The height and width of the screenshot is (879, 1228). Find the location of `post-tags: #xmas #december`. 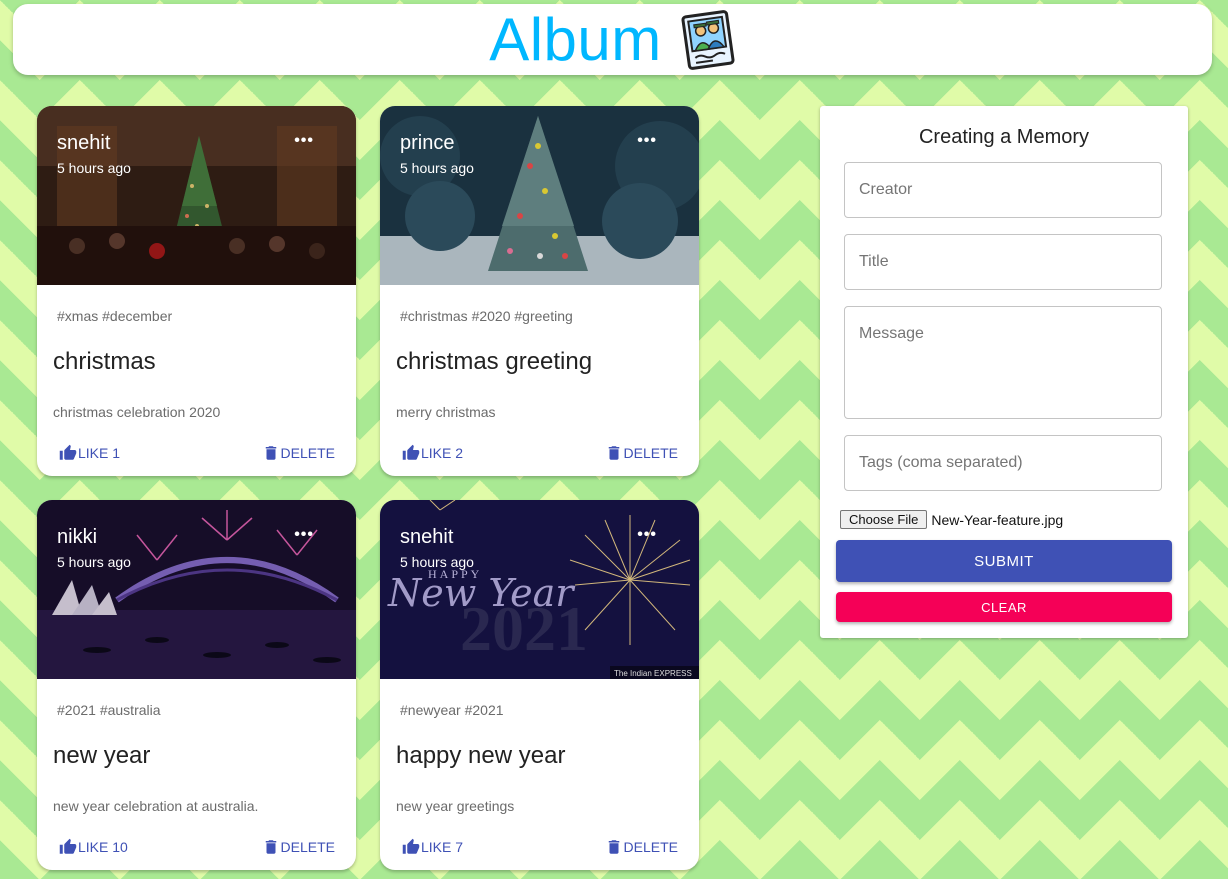

post-tags: #xmas #december is located at coordinates (115, 316).